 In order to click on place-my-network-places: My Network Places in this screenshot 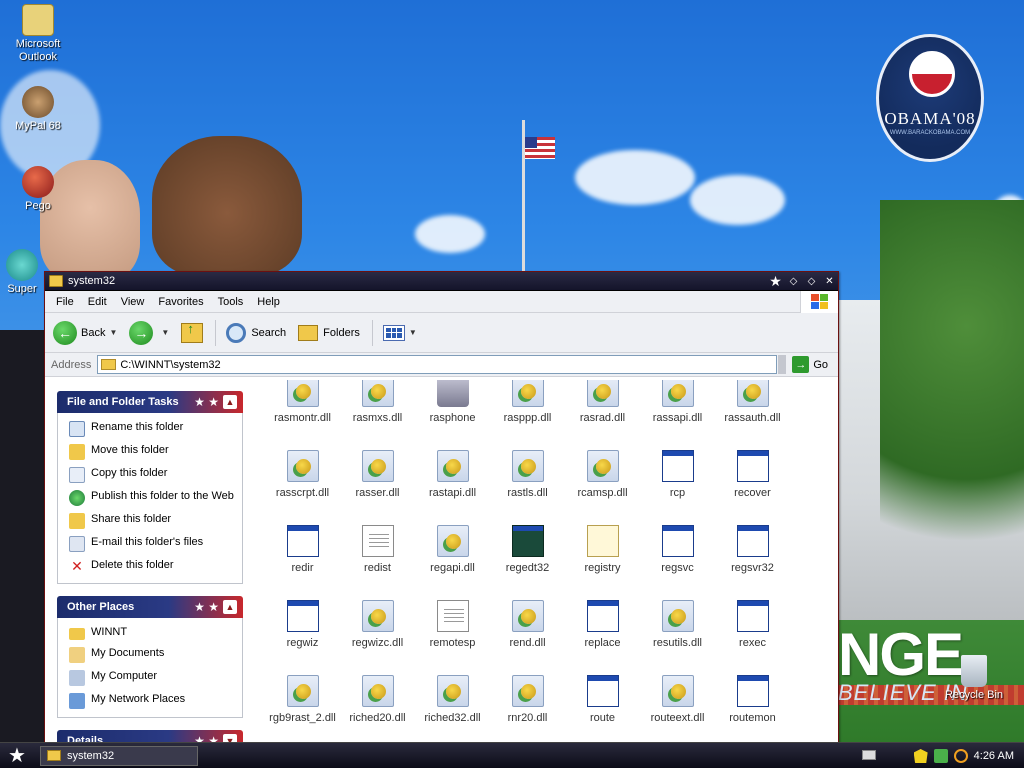, I will do `click(152, 701)`.